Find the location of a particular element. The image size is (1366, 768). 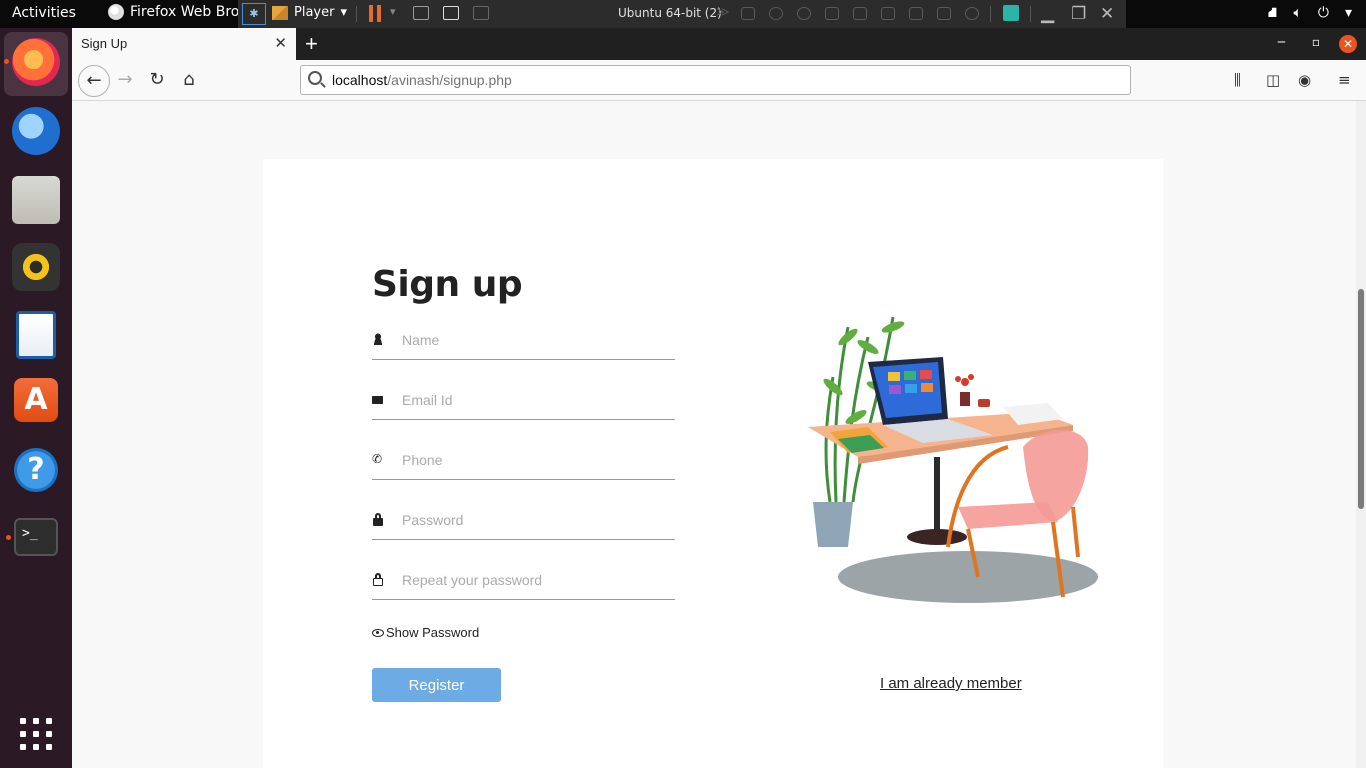

url-text: localhost/avinash/signup.php is located at coordinates (422, 80).